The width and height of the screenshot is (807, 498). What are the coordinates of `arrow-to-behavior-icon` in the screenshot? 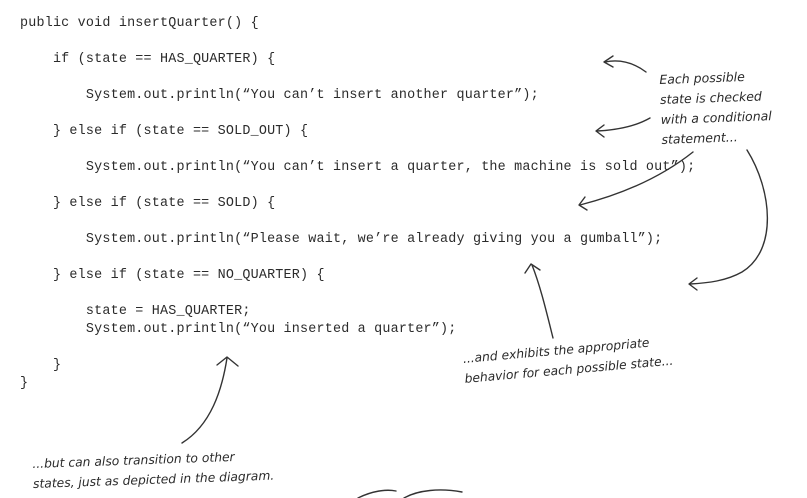 It's located at (542, 301).